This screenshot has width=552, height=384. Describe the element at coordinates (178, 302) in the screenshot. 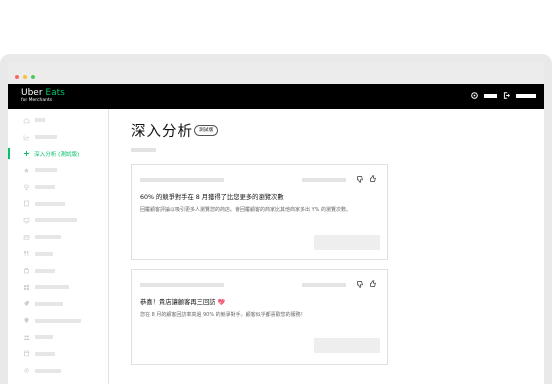

I see `card-title-text: 恭喜！貴店讓顧客再三回訪` at that location.